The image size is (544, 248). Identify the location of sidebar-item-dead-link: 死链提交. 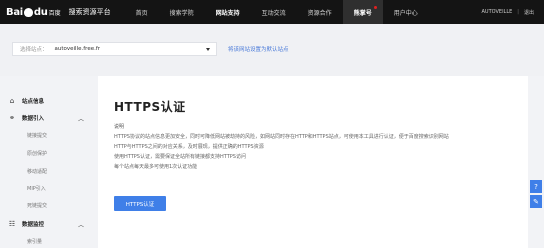
(37, 205).